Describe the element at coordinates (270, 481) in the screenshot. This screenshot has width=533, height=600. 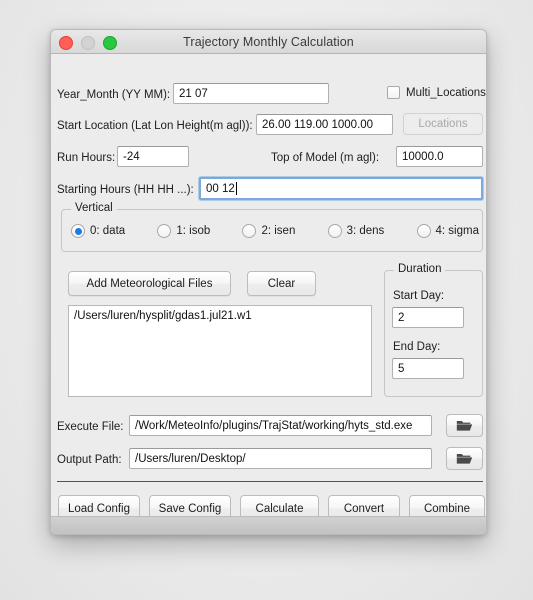
I see `section-separator` at that location.